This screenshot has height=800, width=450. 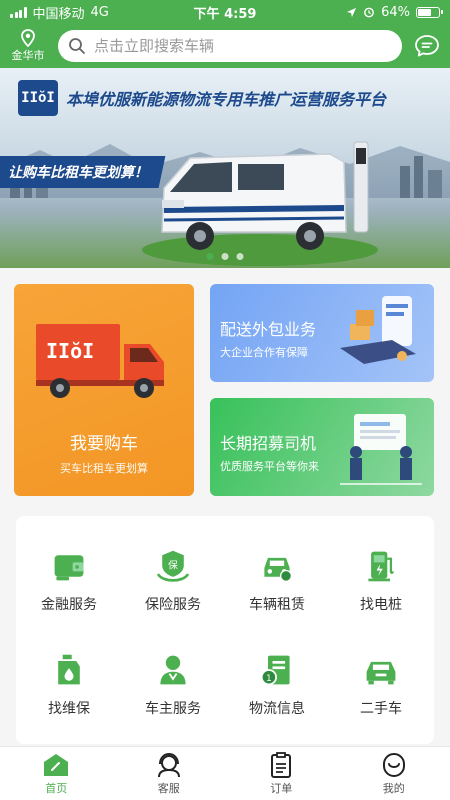 I want to click on owner-service-icon, so click(x=173, y=670).